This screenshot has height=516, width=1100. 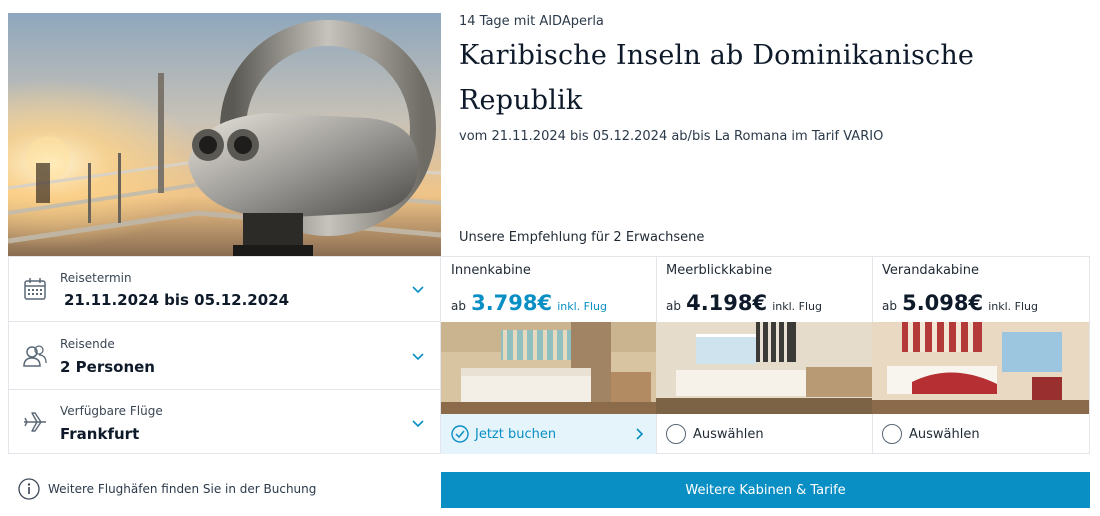 What do you see at coordinates (943, 303) in the screenshot?
I see `price-value: 5.098€` at bounding box center [943, 303].